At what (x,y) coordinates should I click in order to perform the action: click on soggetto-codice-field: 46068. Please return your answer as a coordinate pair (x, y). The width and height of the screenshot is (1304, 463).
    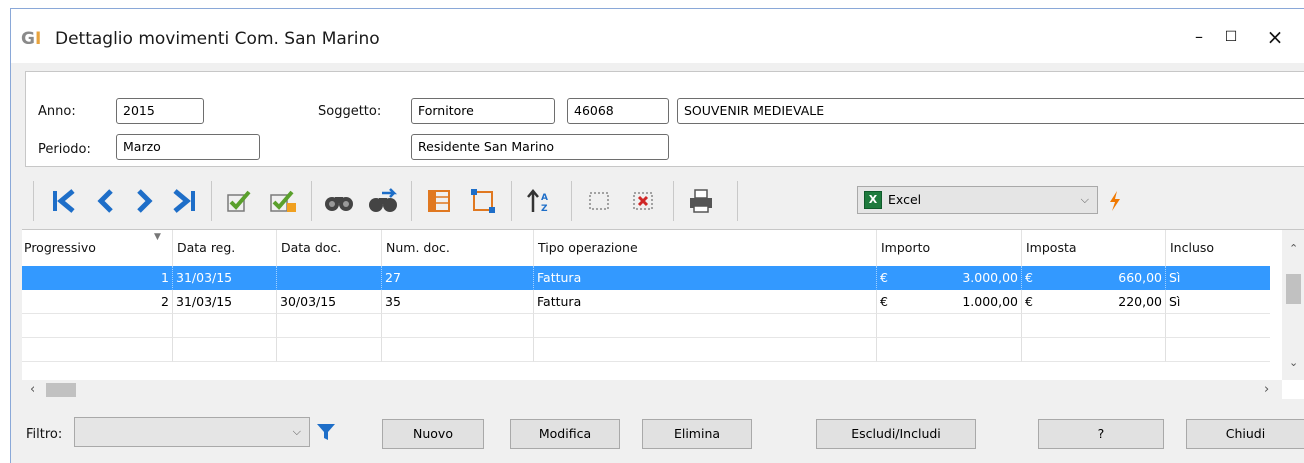
    Looking at the image, I should click on (618, 111).